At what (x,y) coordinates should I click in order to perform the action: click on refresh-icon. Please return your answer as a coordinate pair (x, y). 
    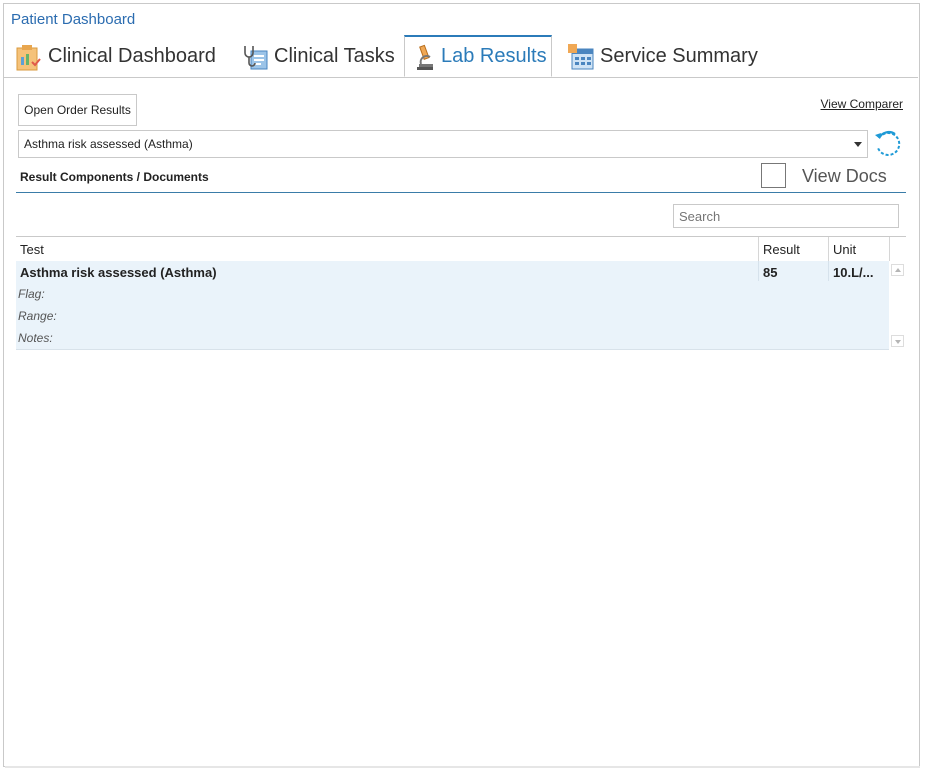
    Looking at the image, I should click on (888, 144).